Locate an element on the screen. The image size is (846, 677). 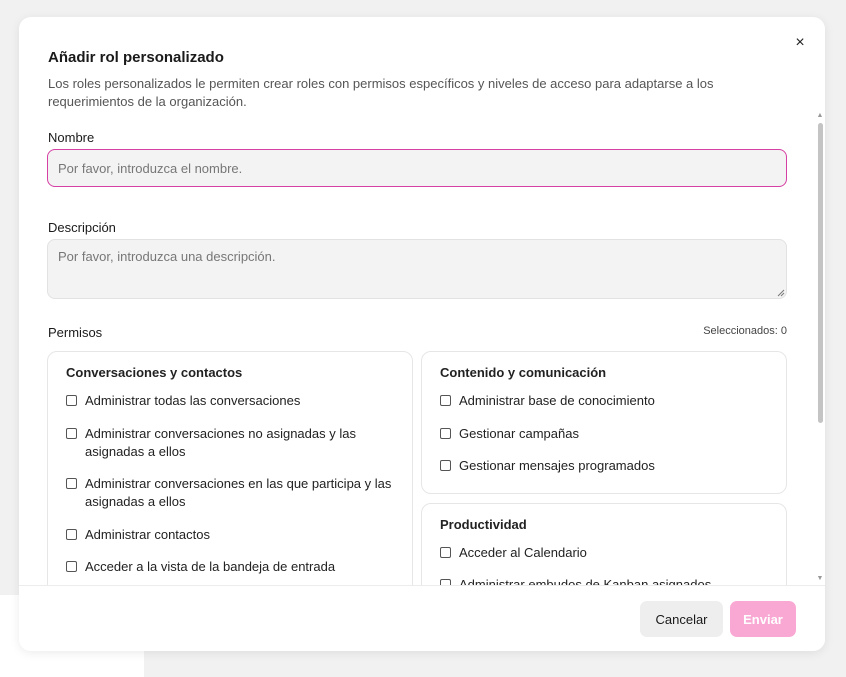
submit-button: Enviar is located at coordinates (763, 619).